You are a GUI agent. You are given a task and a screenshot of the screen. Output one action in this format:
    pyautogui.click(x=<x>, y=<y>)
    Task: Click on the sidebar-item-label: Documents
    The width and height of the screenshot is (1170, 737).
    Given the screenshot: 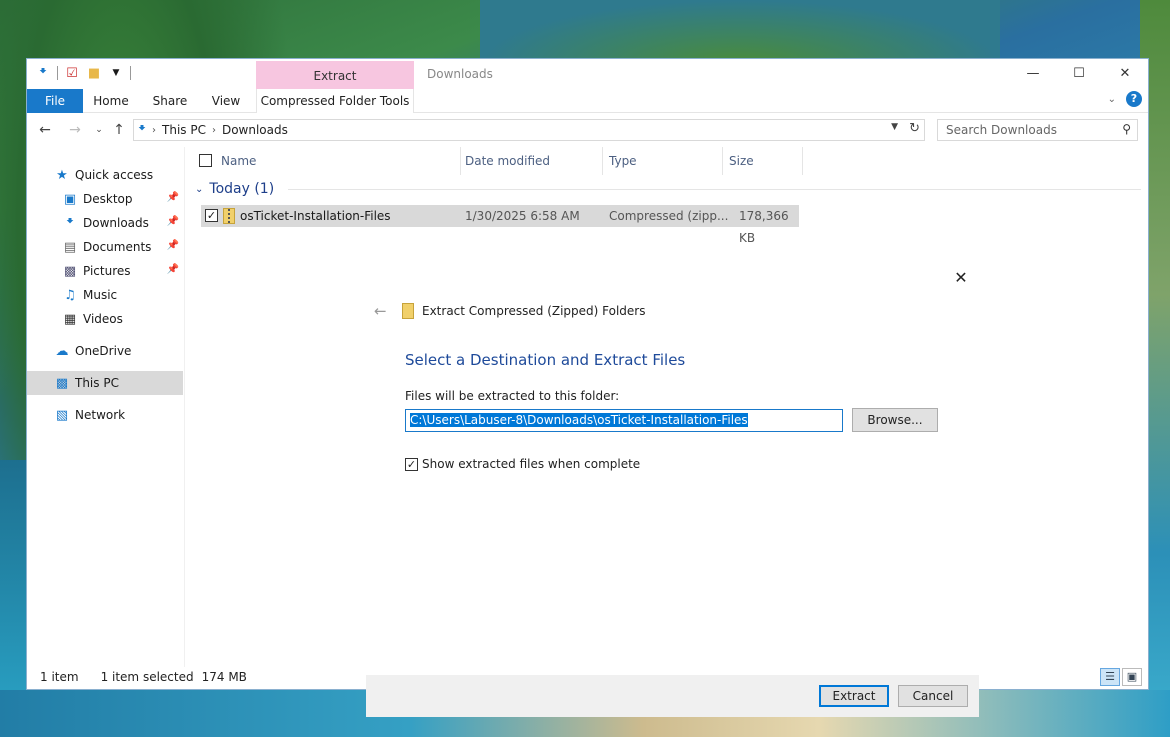 What is the action you would take?
    pyautogui.click(x=117, y=247)
    